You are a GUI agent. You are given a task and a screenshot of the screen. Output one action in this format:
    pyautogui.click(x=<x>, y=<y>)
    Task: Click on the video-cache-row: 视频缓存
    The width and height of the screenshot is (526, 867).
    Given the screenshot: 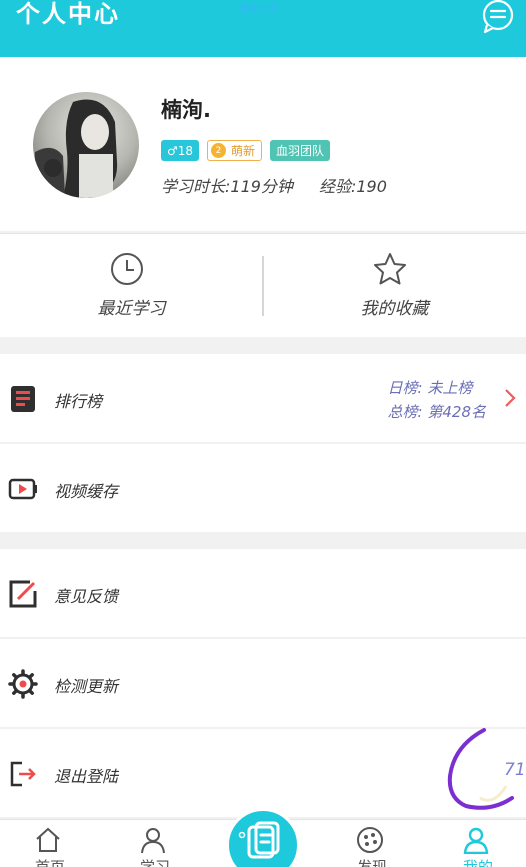 What is the action you would take?
    pyautogui.click(x=263, y=488)
    